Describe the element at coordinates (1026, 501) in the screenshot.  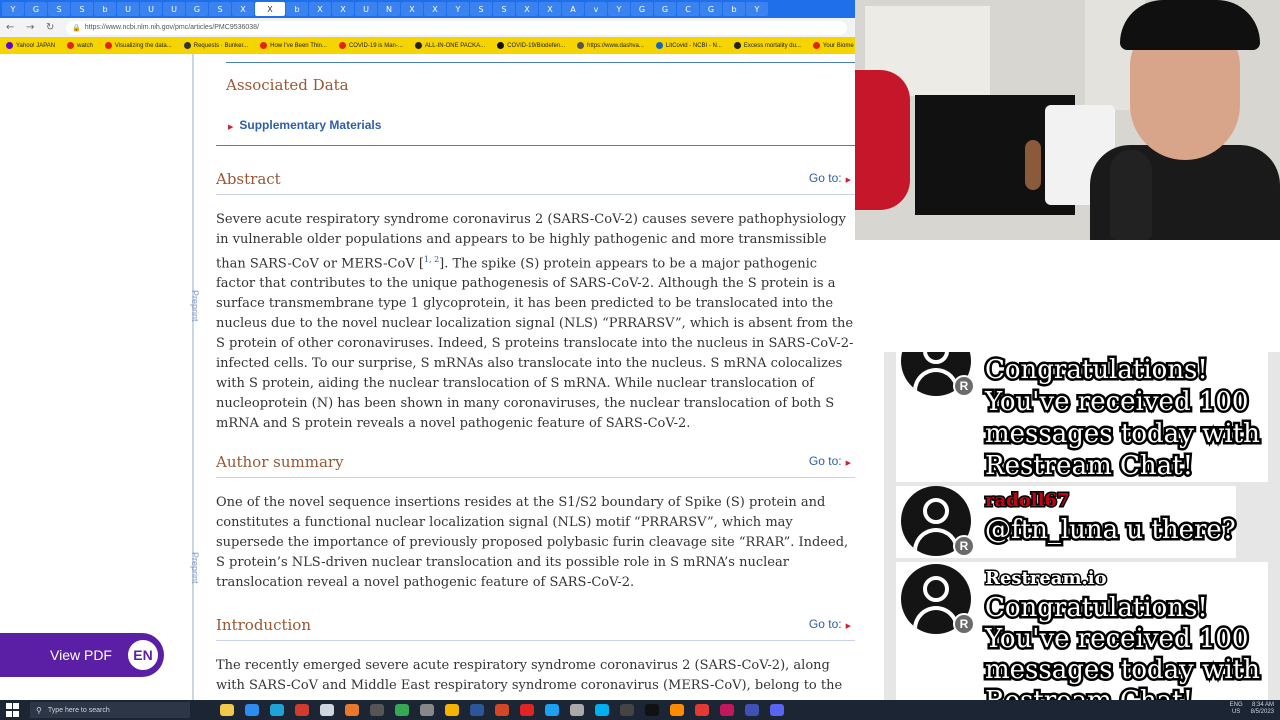
I see `chat-username: radoll67` at that location.